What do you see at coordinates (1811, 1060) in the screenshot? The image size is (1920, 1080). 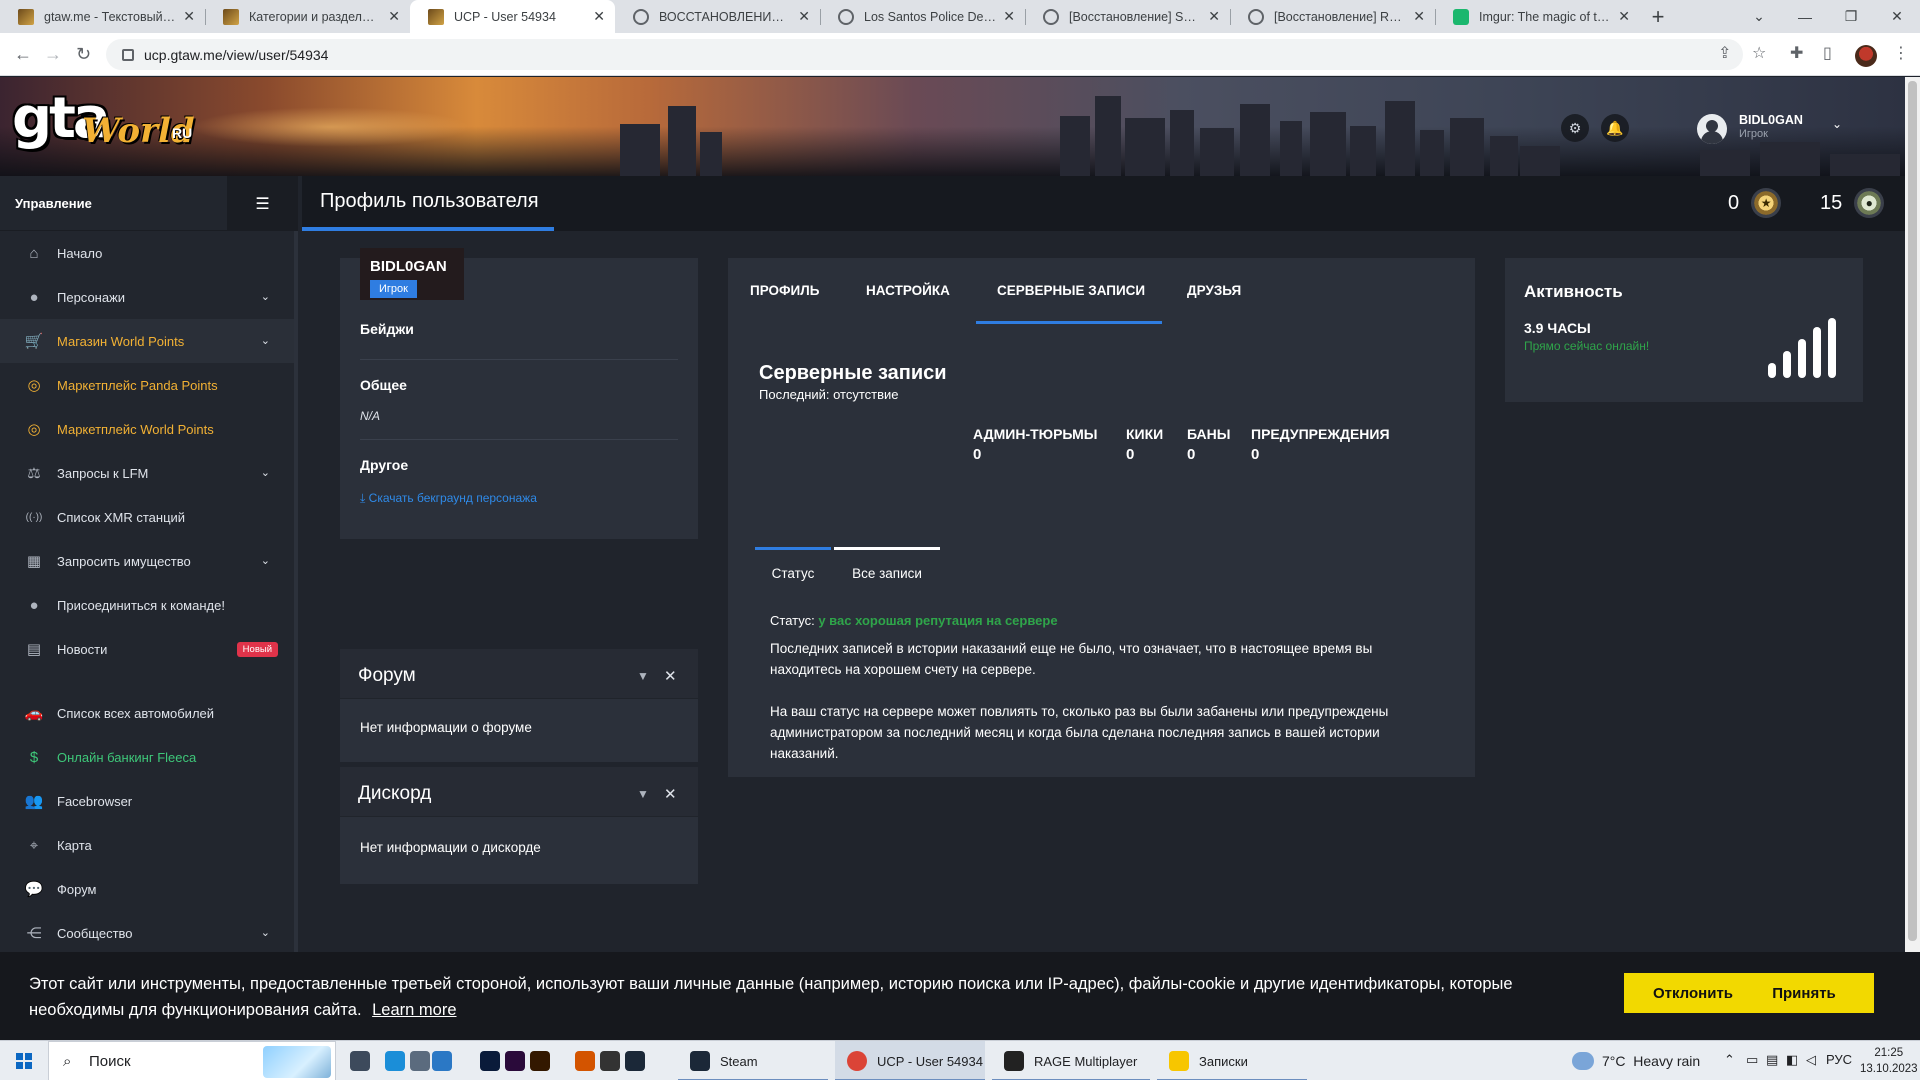 I see `tray-volume-icon: ◁` at bounding box center [1811, 1060].